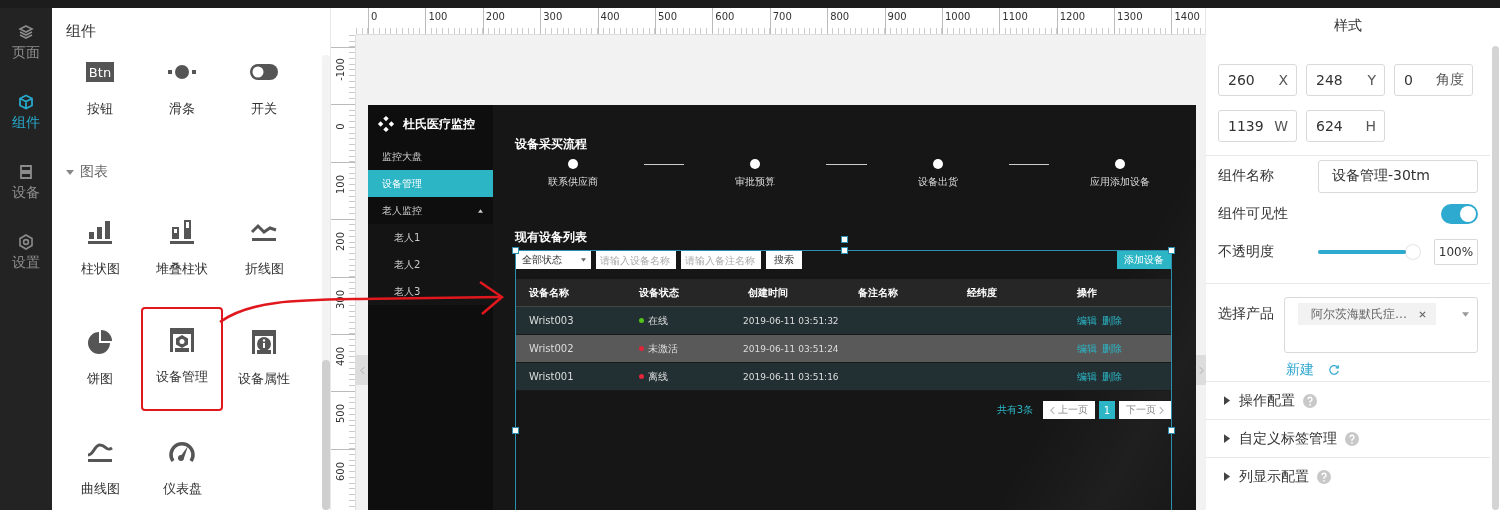  What do you see at coordinates (1345, 126) in the screenshot?
I see `number-field: 624 H` at bounding box center [1345, 126].